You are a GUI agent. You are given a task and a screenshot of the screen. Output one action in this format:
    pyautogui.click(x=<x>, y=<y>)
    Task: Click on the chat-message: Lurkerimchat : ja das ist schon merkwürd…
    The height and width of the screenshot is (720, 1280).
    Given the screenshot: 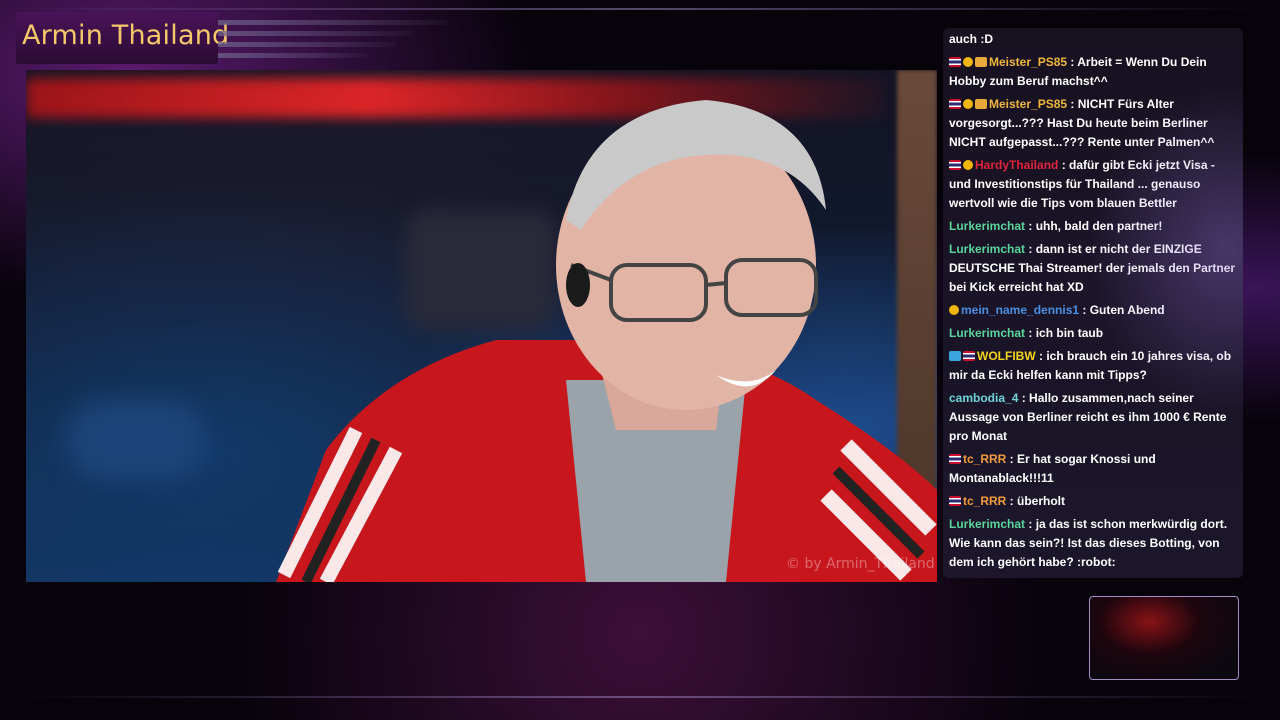 What is the action you would take?
    pyautogui.click(x=1094, y=543)
    